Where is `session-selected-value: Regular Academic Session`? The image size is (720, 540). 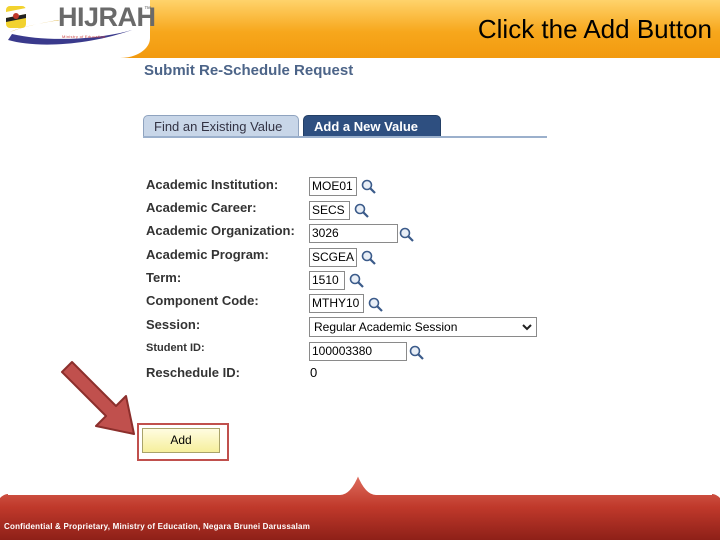 session-selected-value: Regular Academic Session is located at coordinates (386, 327).